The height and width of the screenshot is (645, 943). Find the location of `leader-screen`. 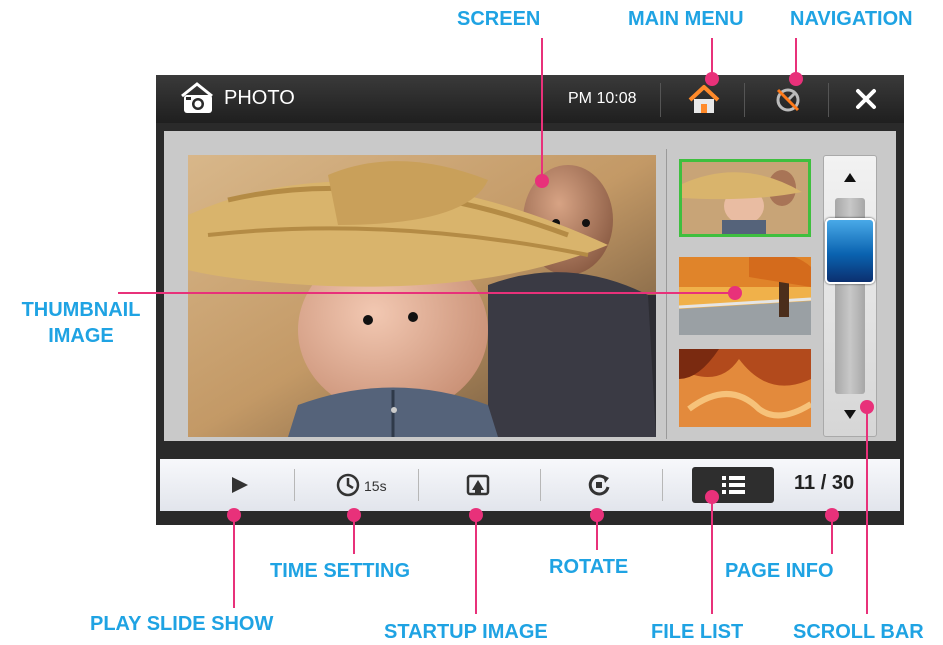

leader-screen is located at coordinates (542, 109).